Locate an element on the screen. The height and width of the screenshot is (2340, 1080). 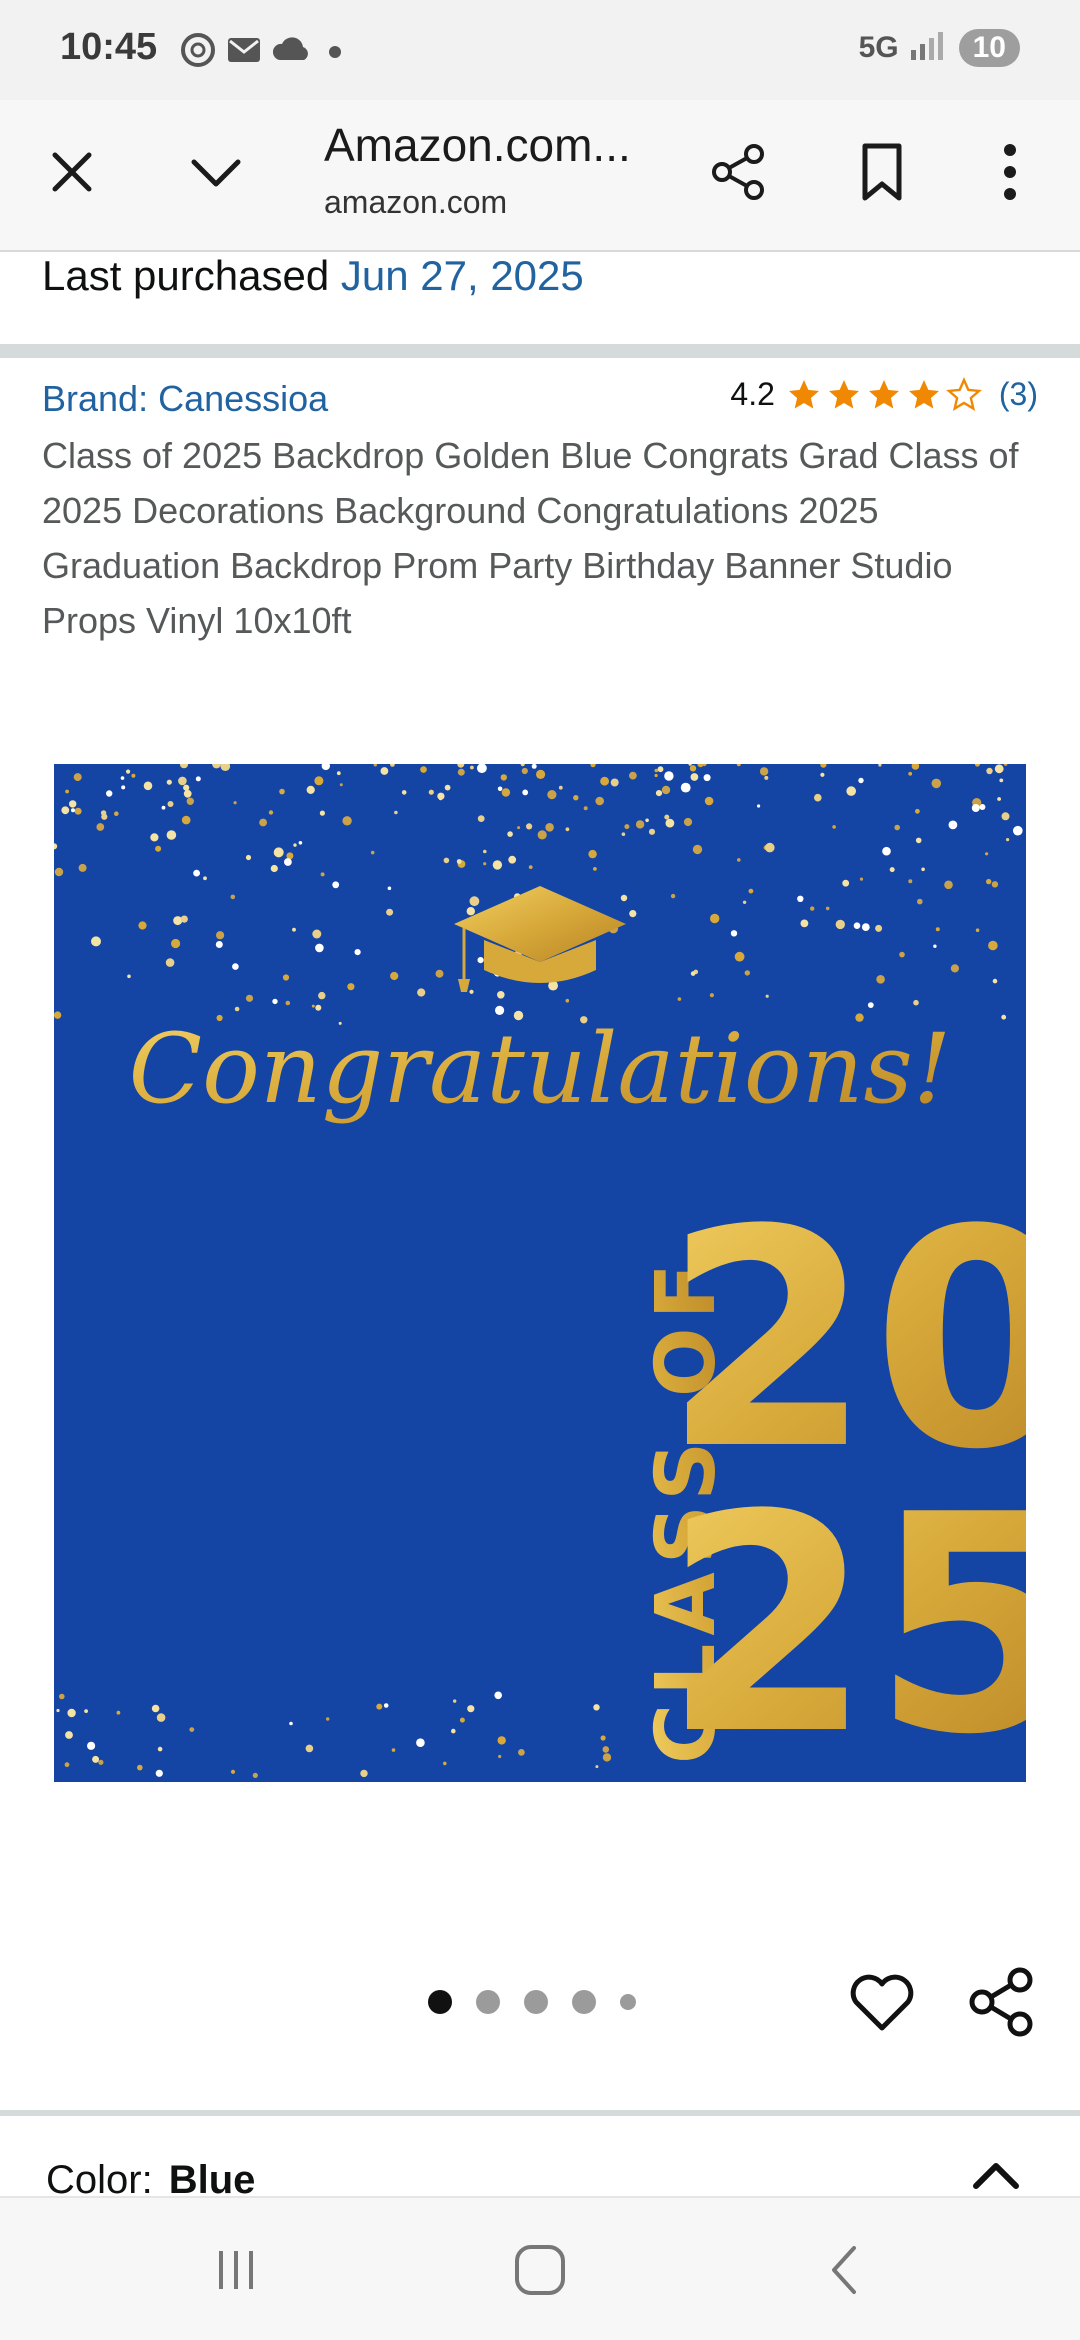
home-button is located at coordinates (540, 2270).